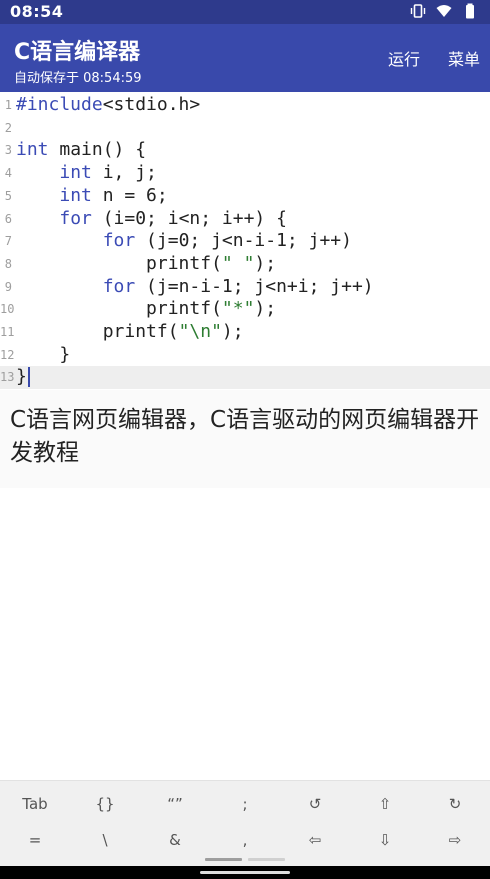 This screenshot has height=879, width=490. Describe the element at coordinates (124, 173) in the screenshot. I see `code-token: i, j;` at that location.